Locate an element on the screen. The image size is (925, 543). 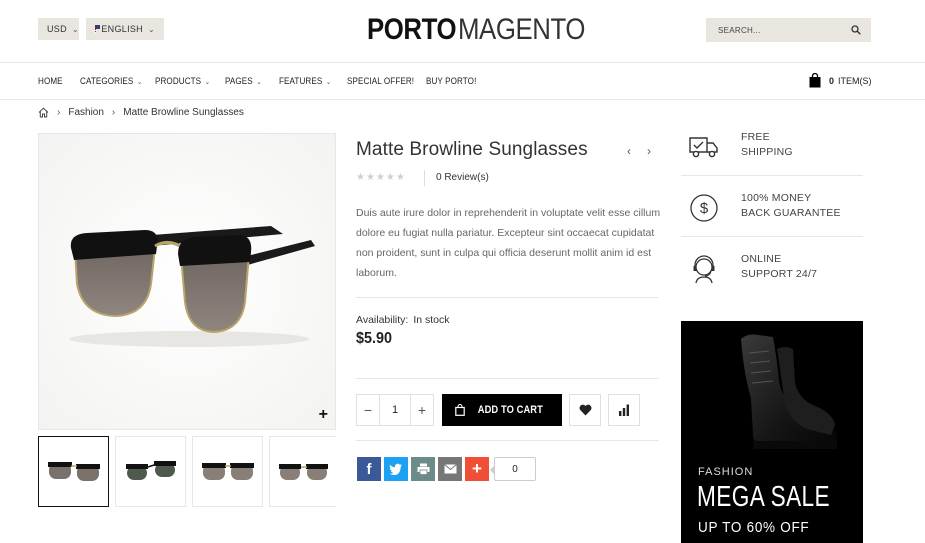
email-share-button is located at coordinates (450, 469).